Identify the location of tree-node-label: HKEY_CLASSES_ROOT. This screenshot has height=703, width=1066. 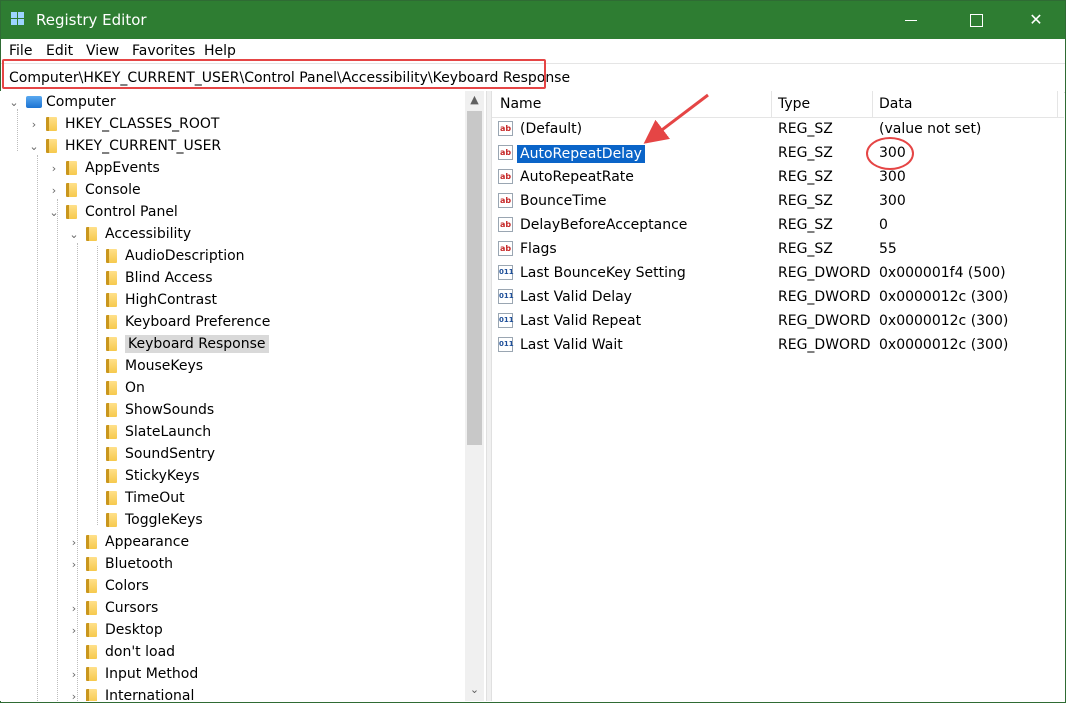
(142, 124).